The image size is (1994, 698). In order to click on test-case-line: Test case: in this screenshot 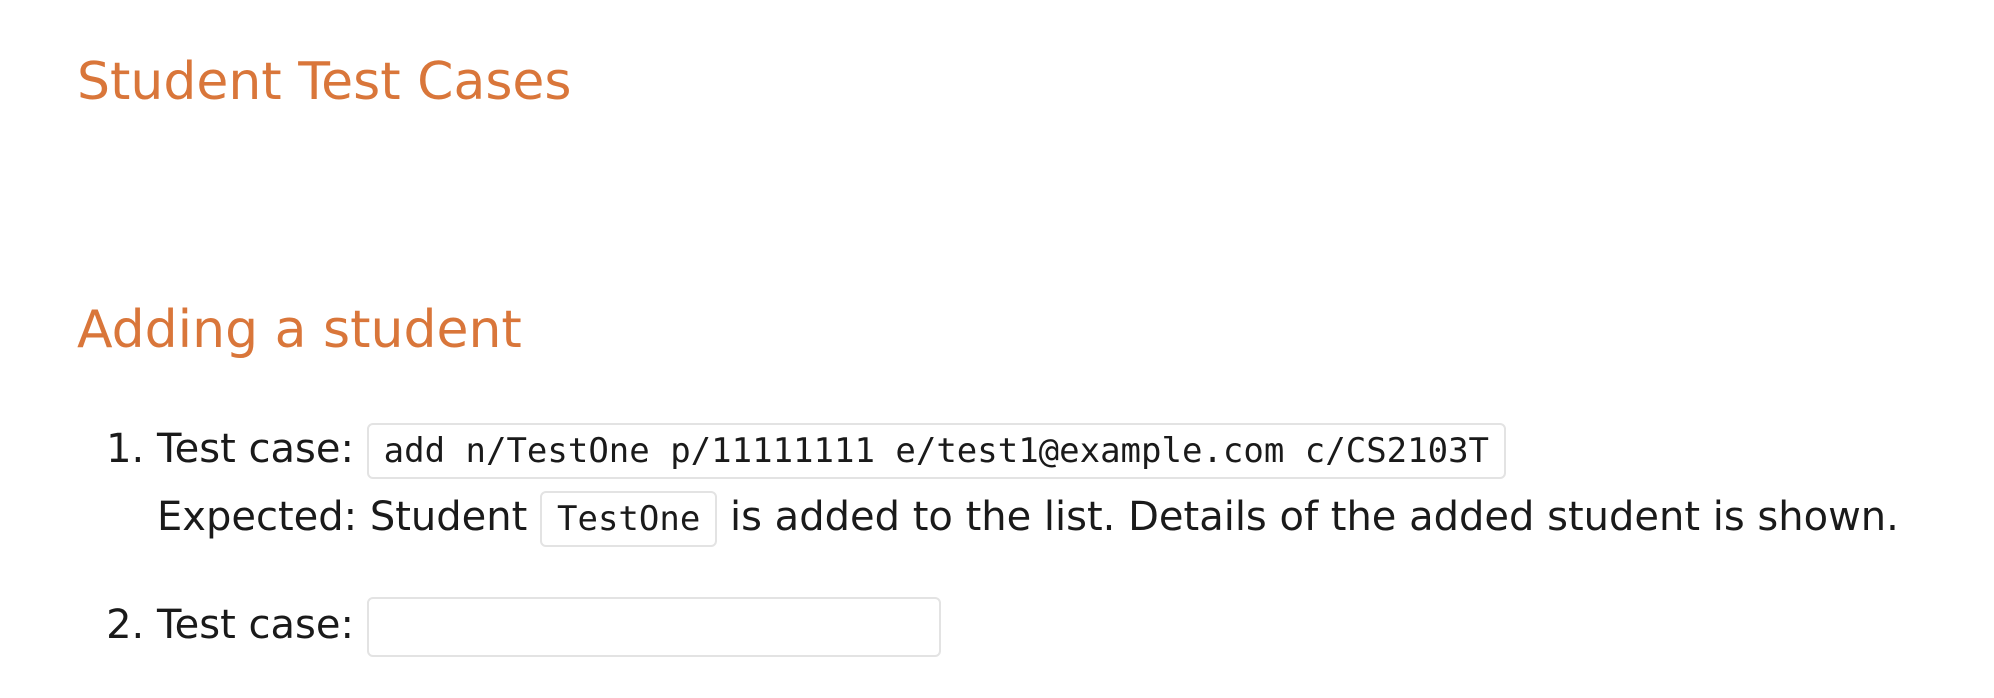, I will do `click(1075, 625)`.